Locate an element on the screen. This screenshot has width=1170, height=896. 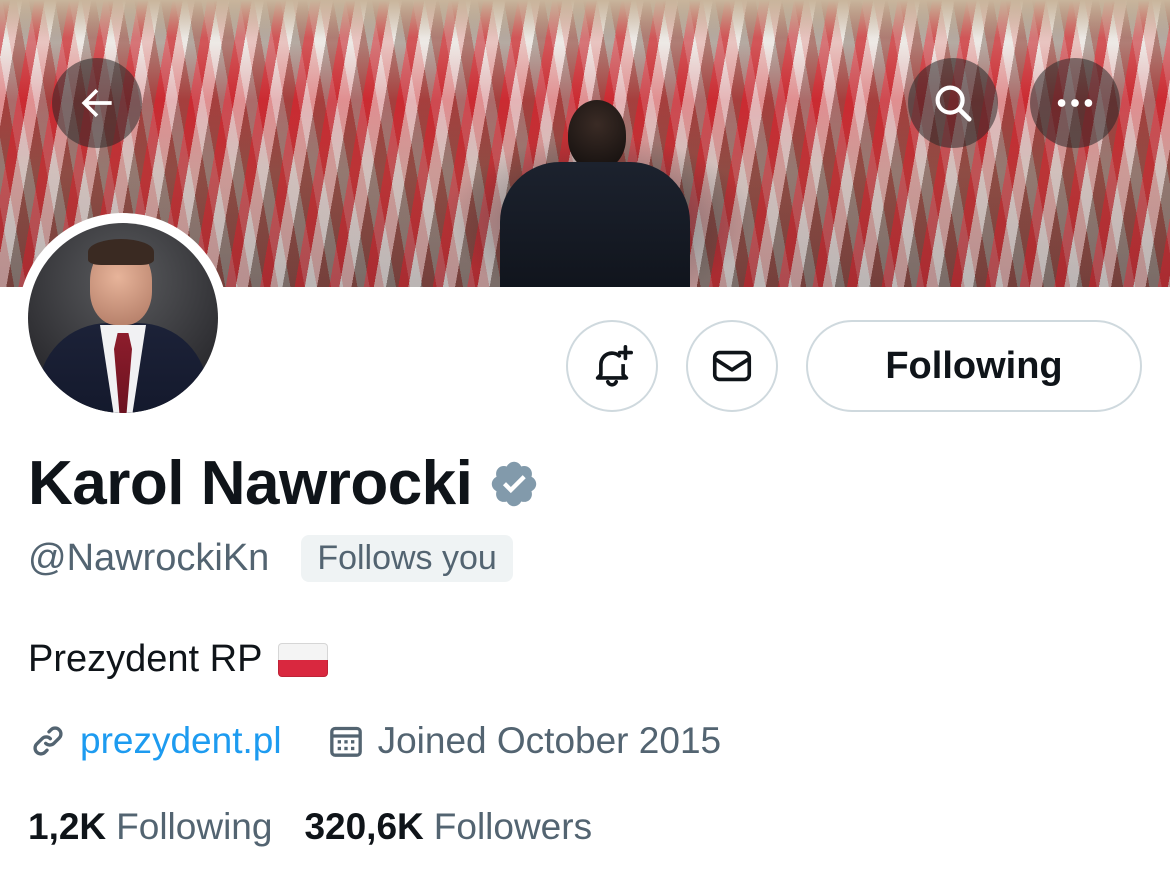
bio: Prezydent RP is located at coordinates (178, 659).